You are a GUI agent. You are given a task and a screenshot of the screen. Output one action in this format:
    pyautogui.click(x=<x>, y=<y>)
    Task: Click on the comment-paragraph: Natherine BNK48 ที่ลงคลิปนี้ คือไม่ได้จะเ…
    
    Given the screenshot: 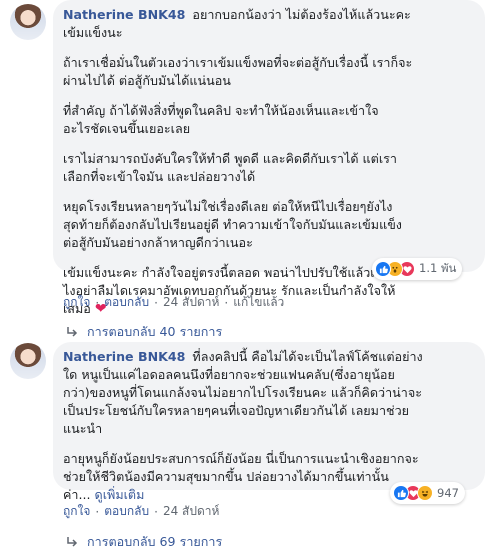 What is the action you would take?
    pyautogui.click(x=268, y=393)
    